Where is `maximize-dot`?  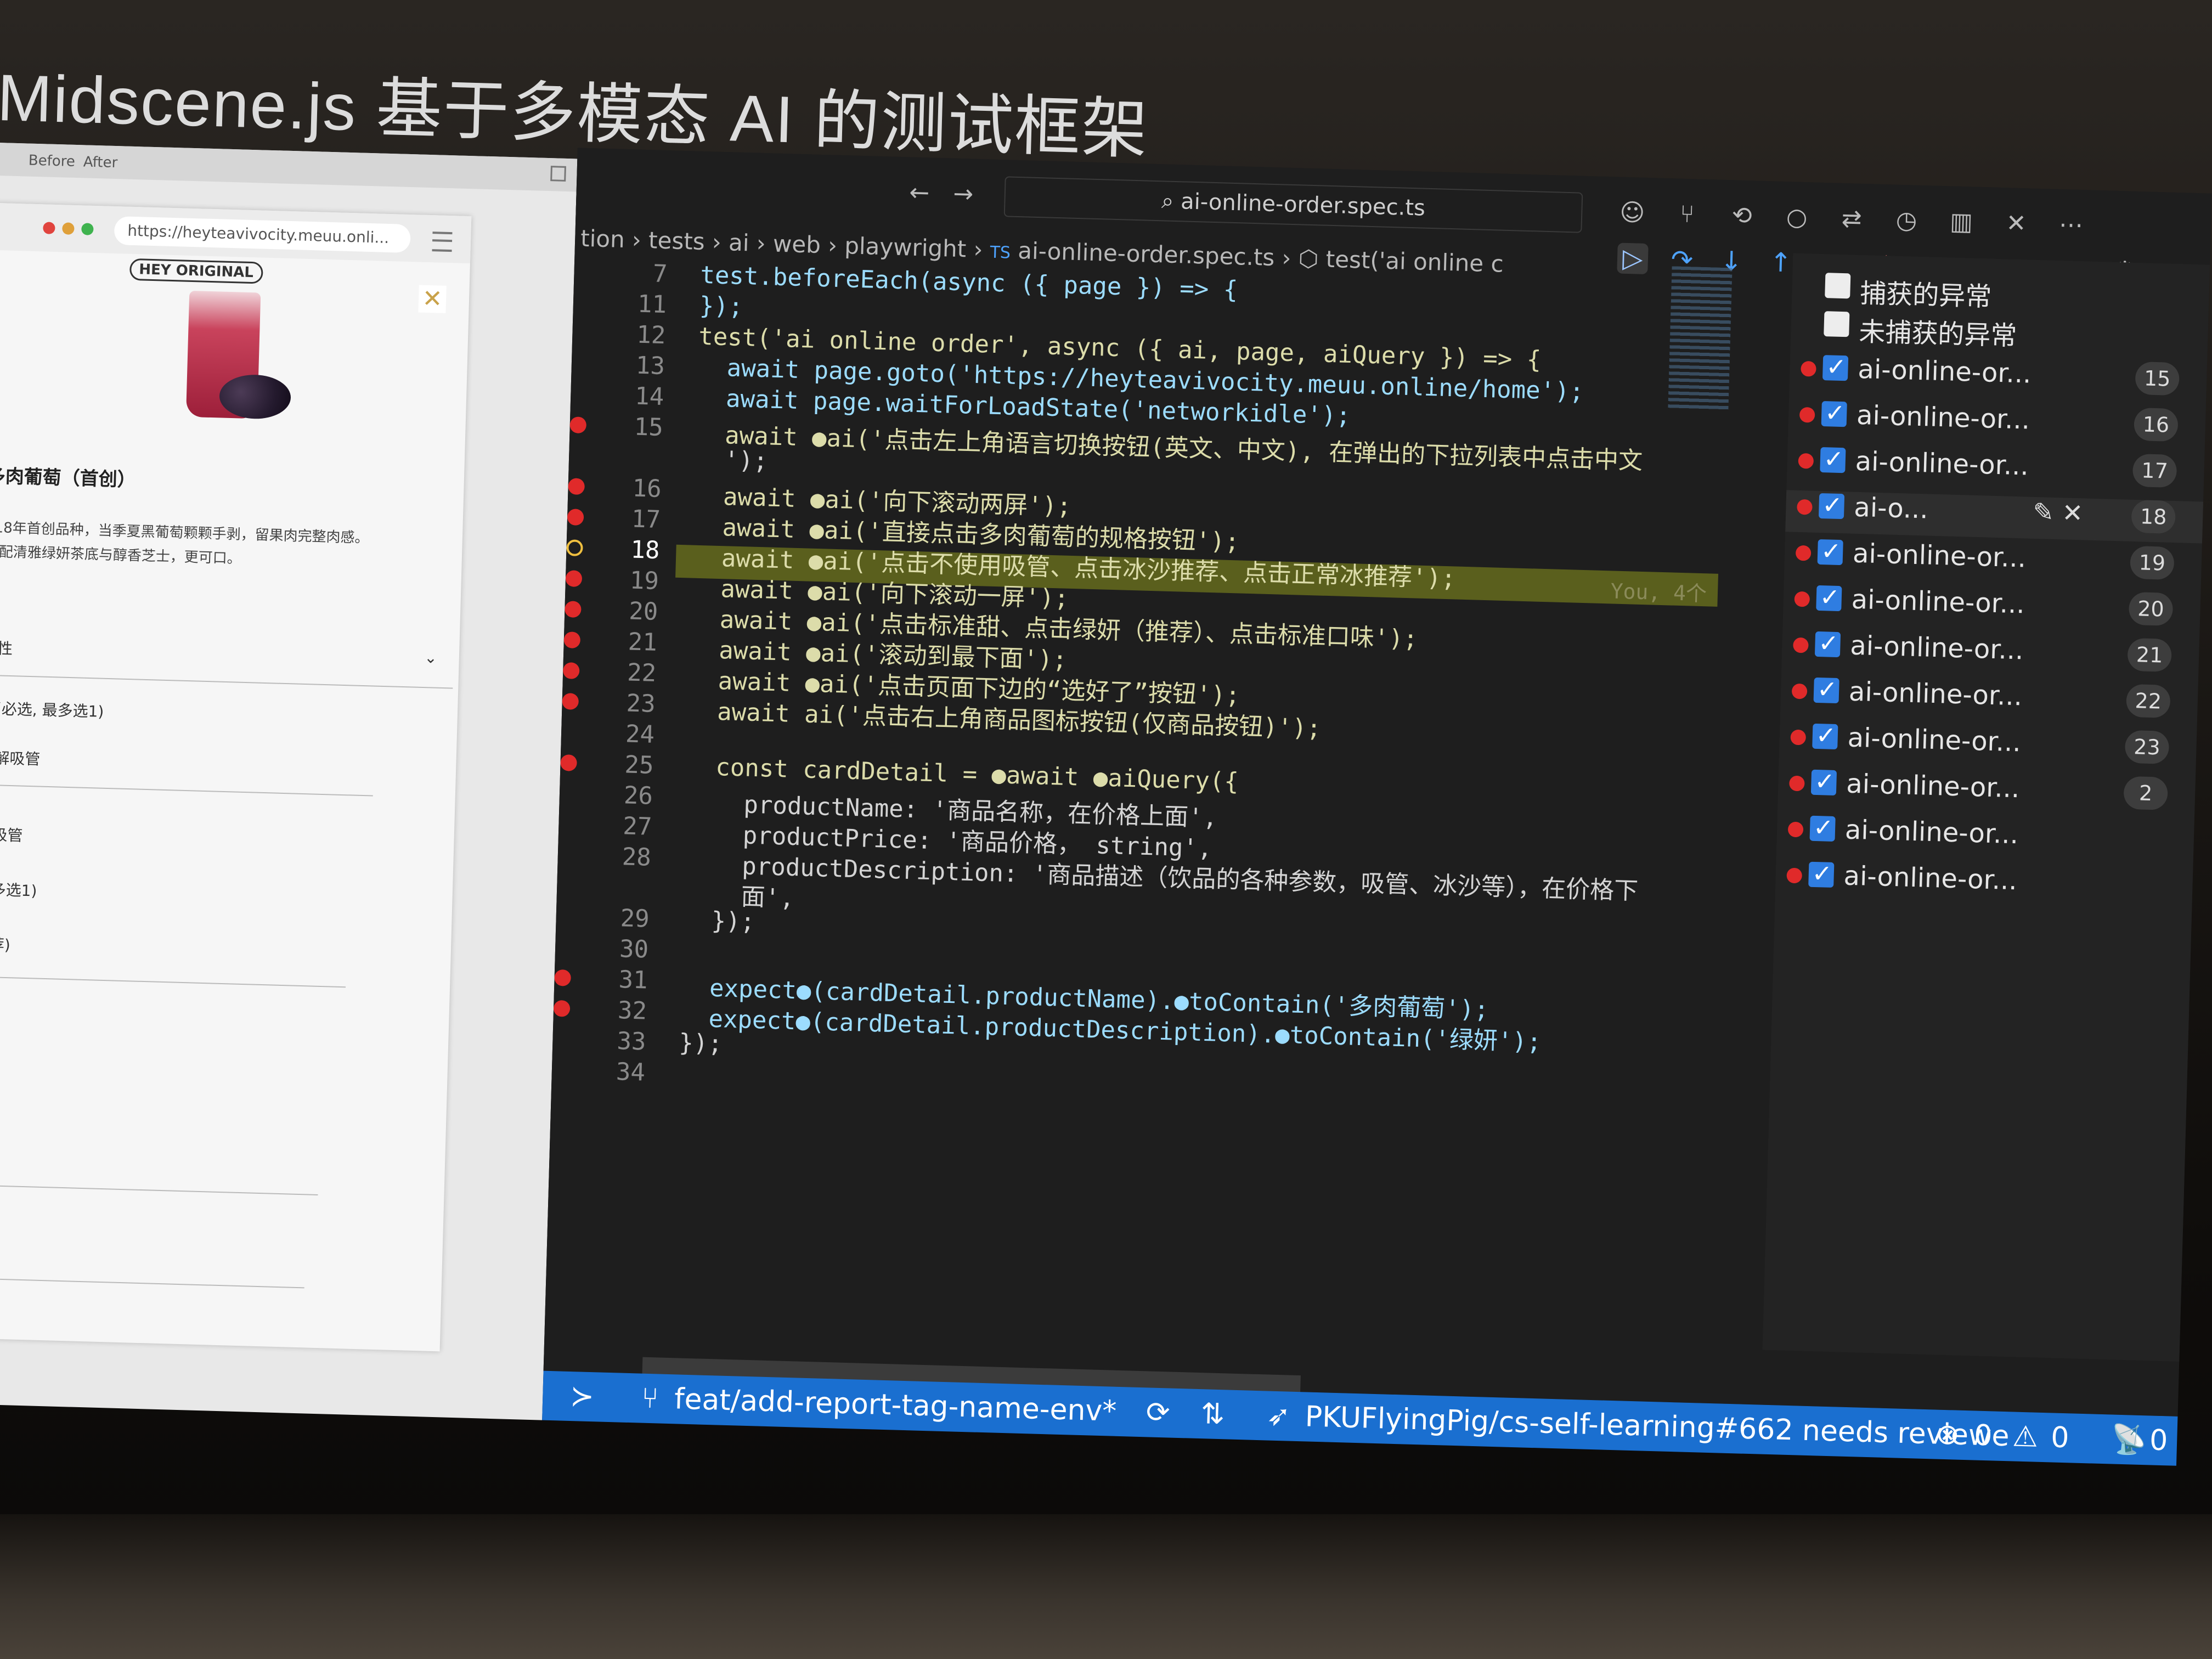 maximize-dot is located at coordinates (87, 229).